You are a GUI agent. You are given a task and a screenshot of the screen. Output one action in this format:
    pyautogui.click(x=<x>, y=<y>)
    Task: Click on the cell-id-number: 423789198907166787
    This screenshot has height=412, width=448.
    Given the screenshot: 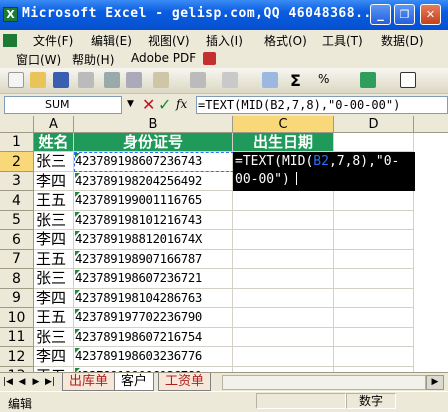 What is the action you would take?
    pyautogui.click(x=153, y=259)
    